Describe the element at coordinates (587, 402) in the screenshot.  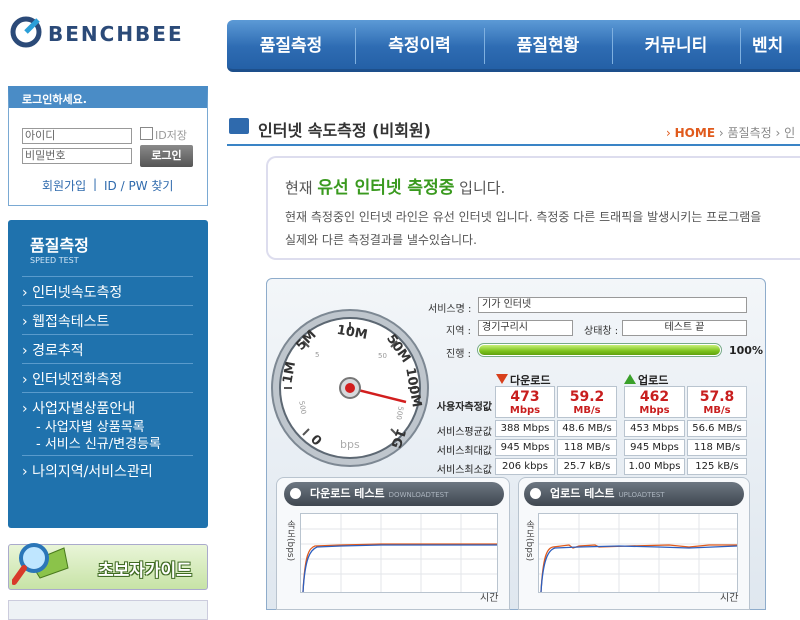
I see `user-download-mbs: 59.2 MB/s` at that location.